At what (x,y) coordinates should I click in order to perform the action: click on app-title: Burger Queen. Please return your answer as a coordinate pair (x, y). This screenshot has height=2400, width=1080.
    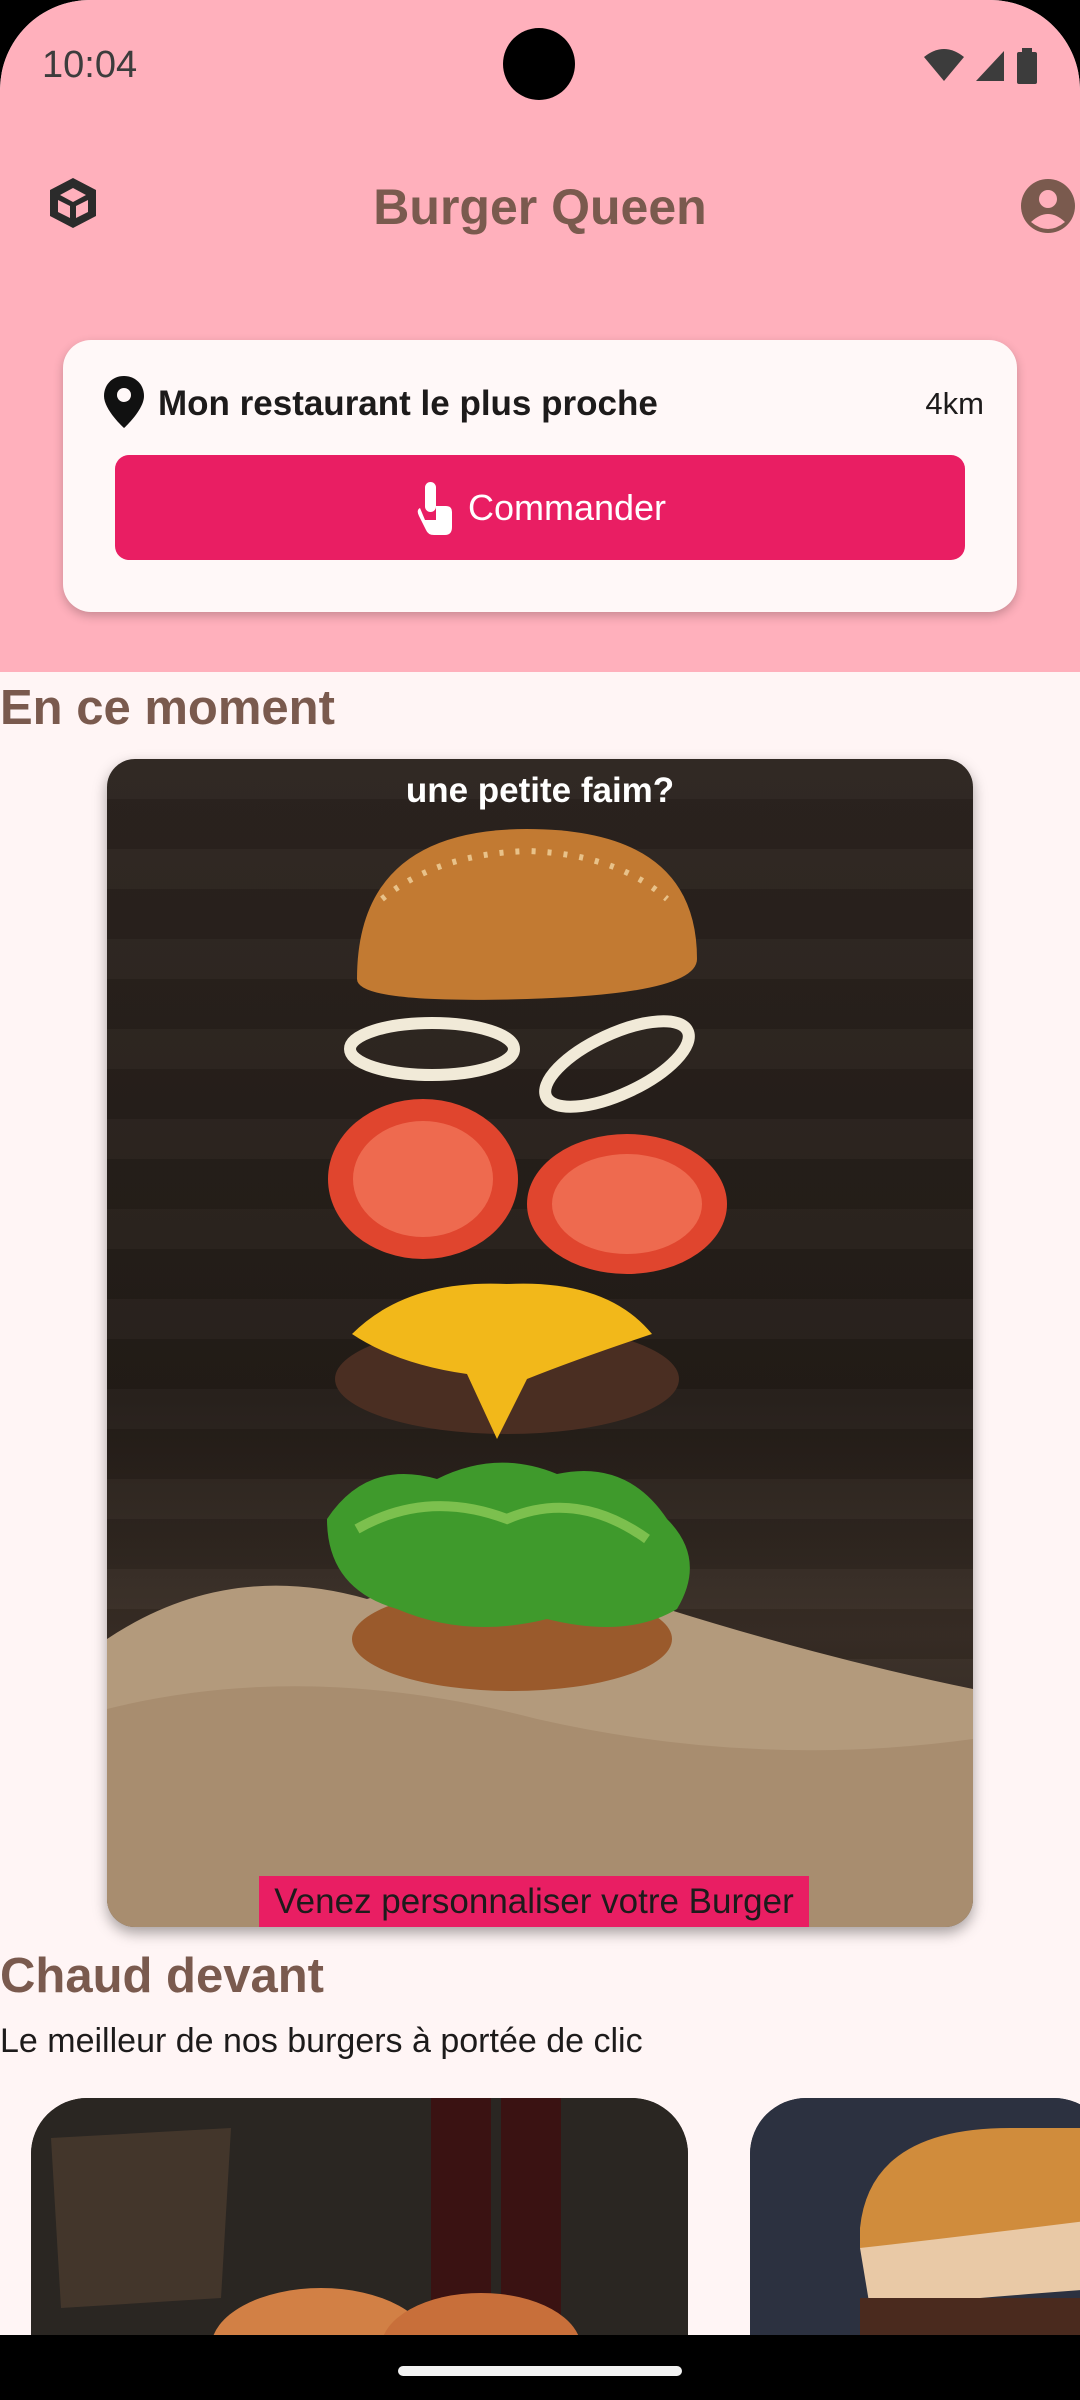
    Looking at the image, I should click on (540, 207).